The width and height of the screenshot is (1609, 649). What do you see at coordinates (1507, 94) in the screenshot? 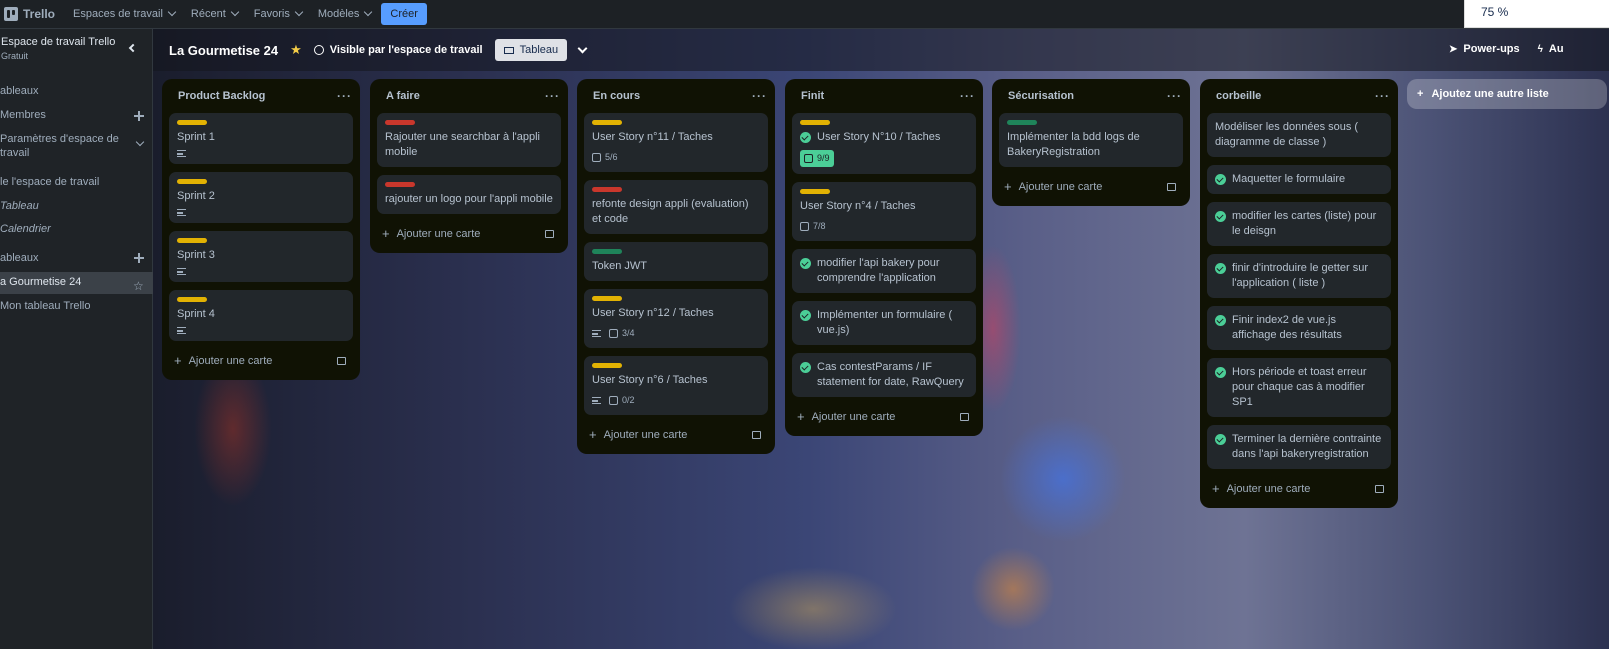
I see `add-list-button: + Ajoutez une autre liste` at bounding box center [1507, 94].